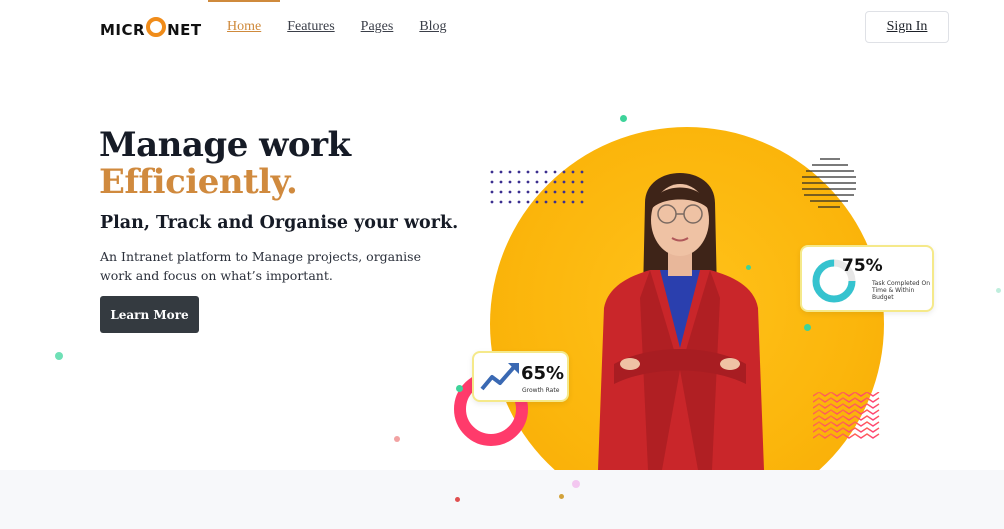 Image resolution: width=1004 pixels, height=529 pixels. What do you see at coordinates (901, 290) in the screenshot?
I see `task-completed-label: Task Completed On Time & Within Budget` at bounding box center [901, 290].